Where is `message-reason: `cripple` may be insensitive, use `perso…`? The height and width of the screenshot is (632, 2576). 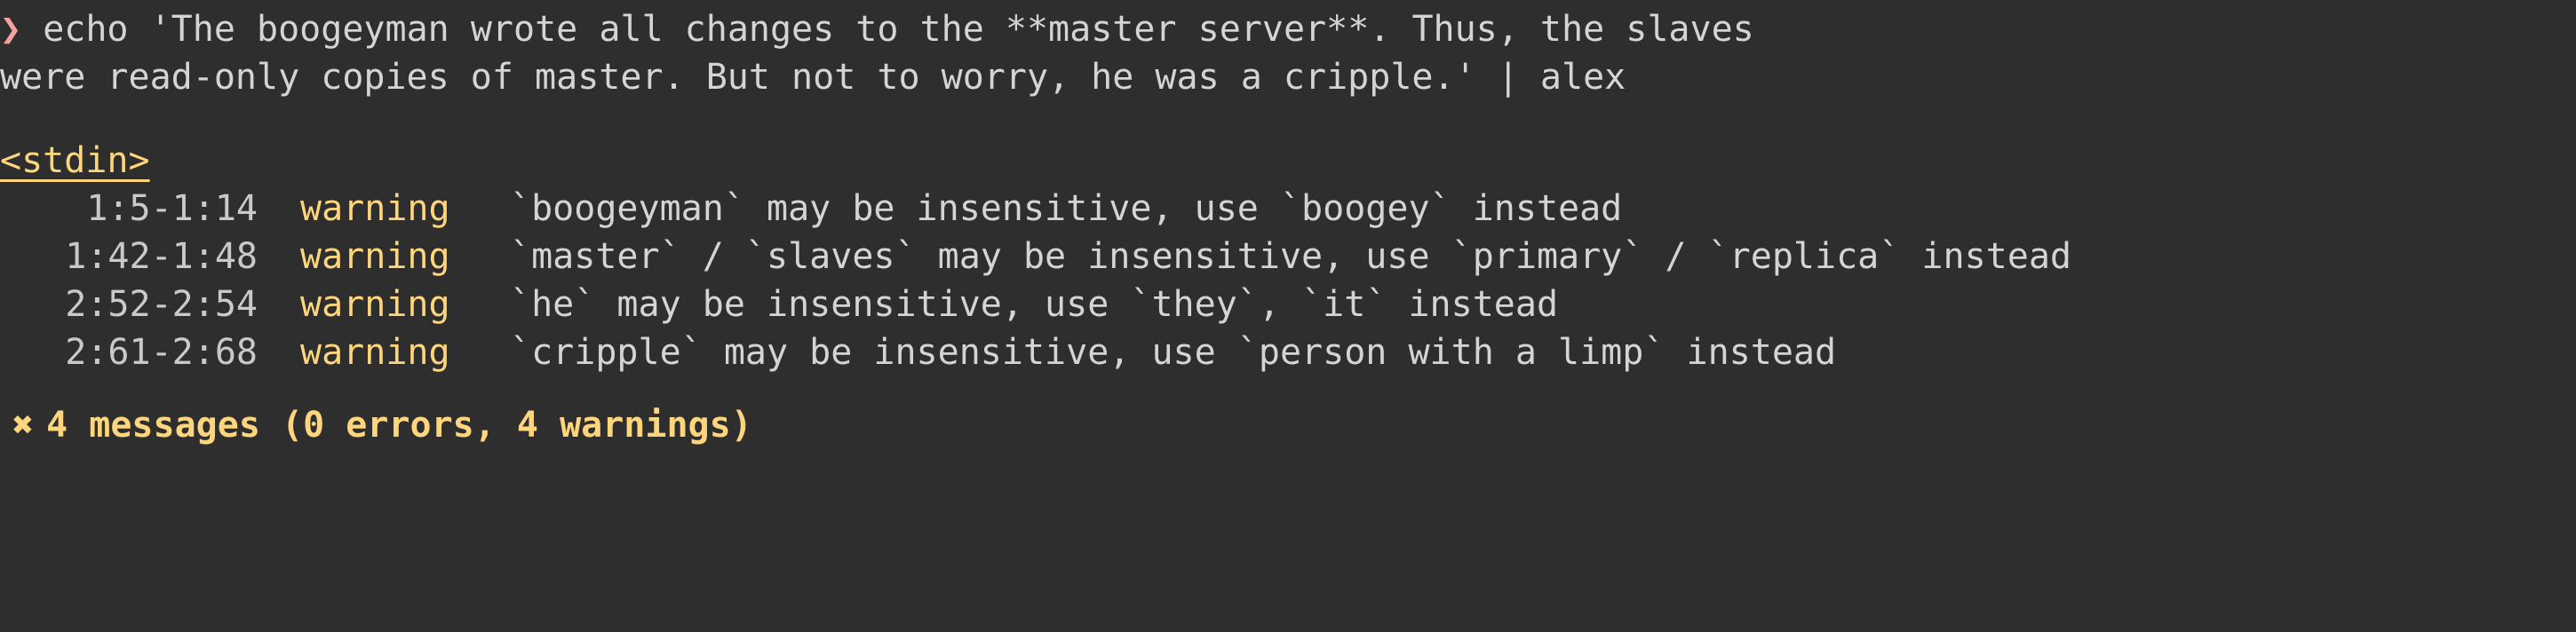 message-reason: `cripple` may be insensitive, use `perso… is located at coordinates (1173, 352).